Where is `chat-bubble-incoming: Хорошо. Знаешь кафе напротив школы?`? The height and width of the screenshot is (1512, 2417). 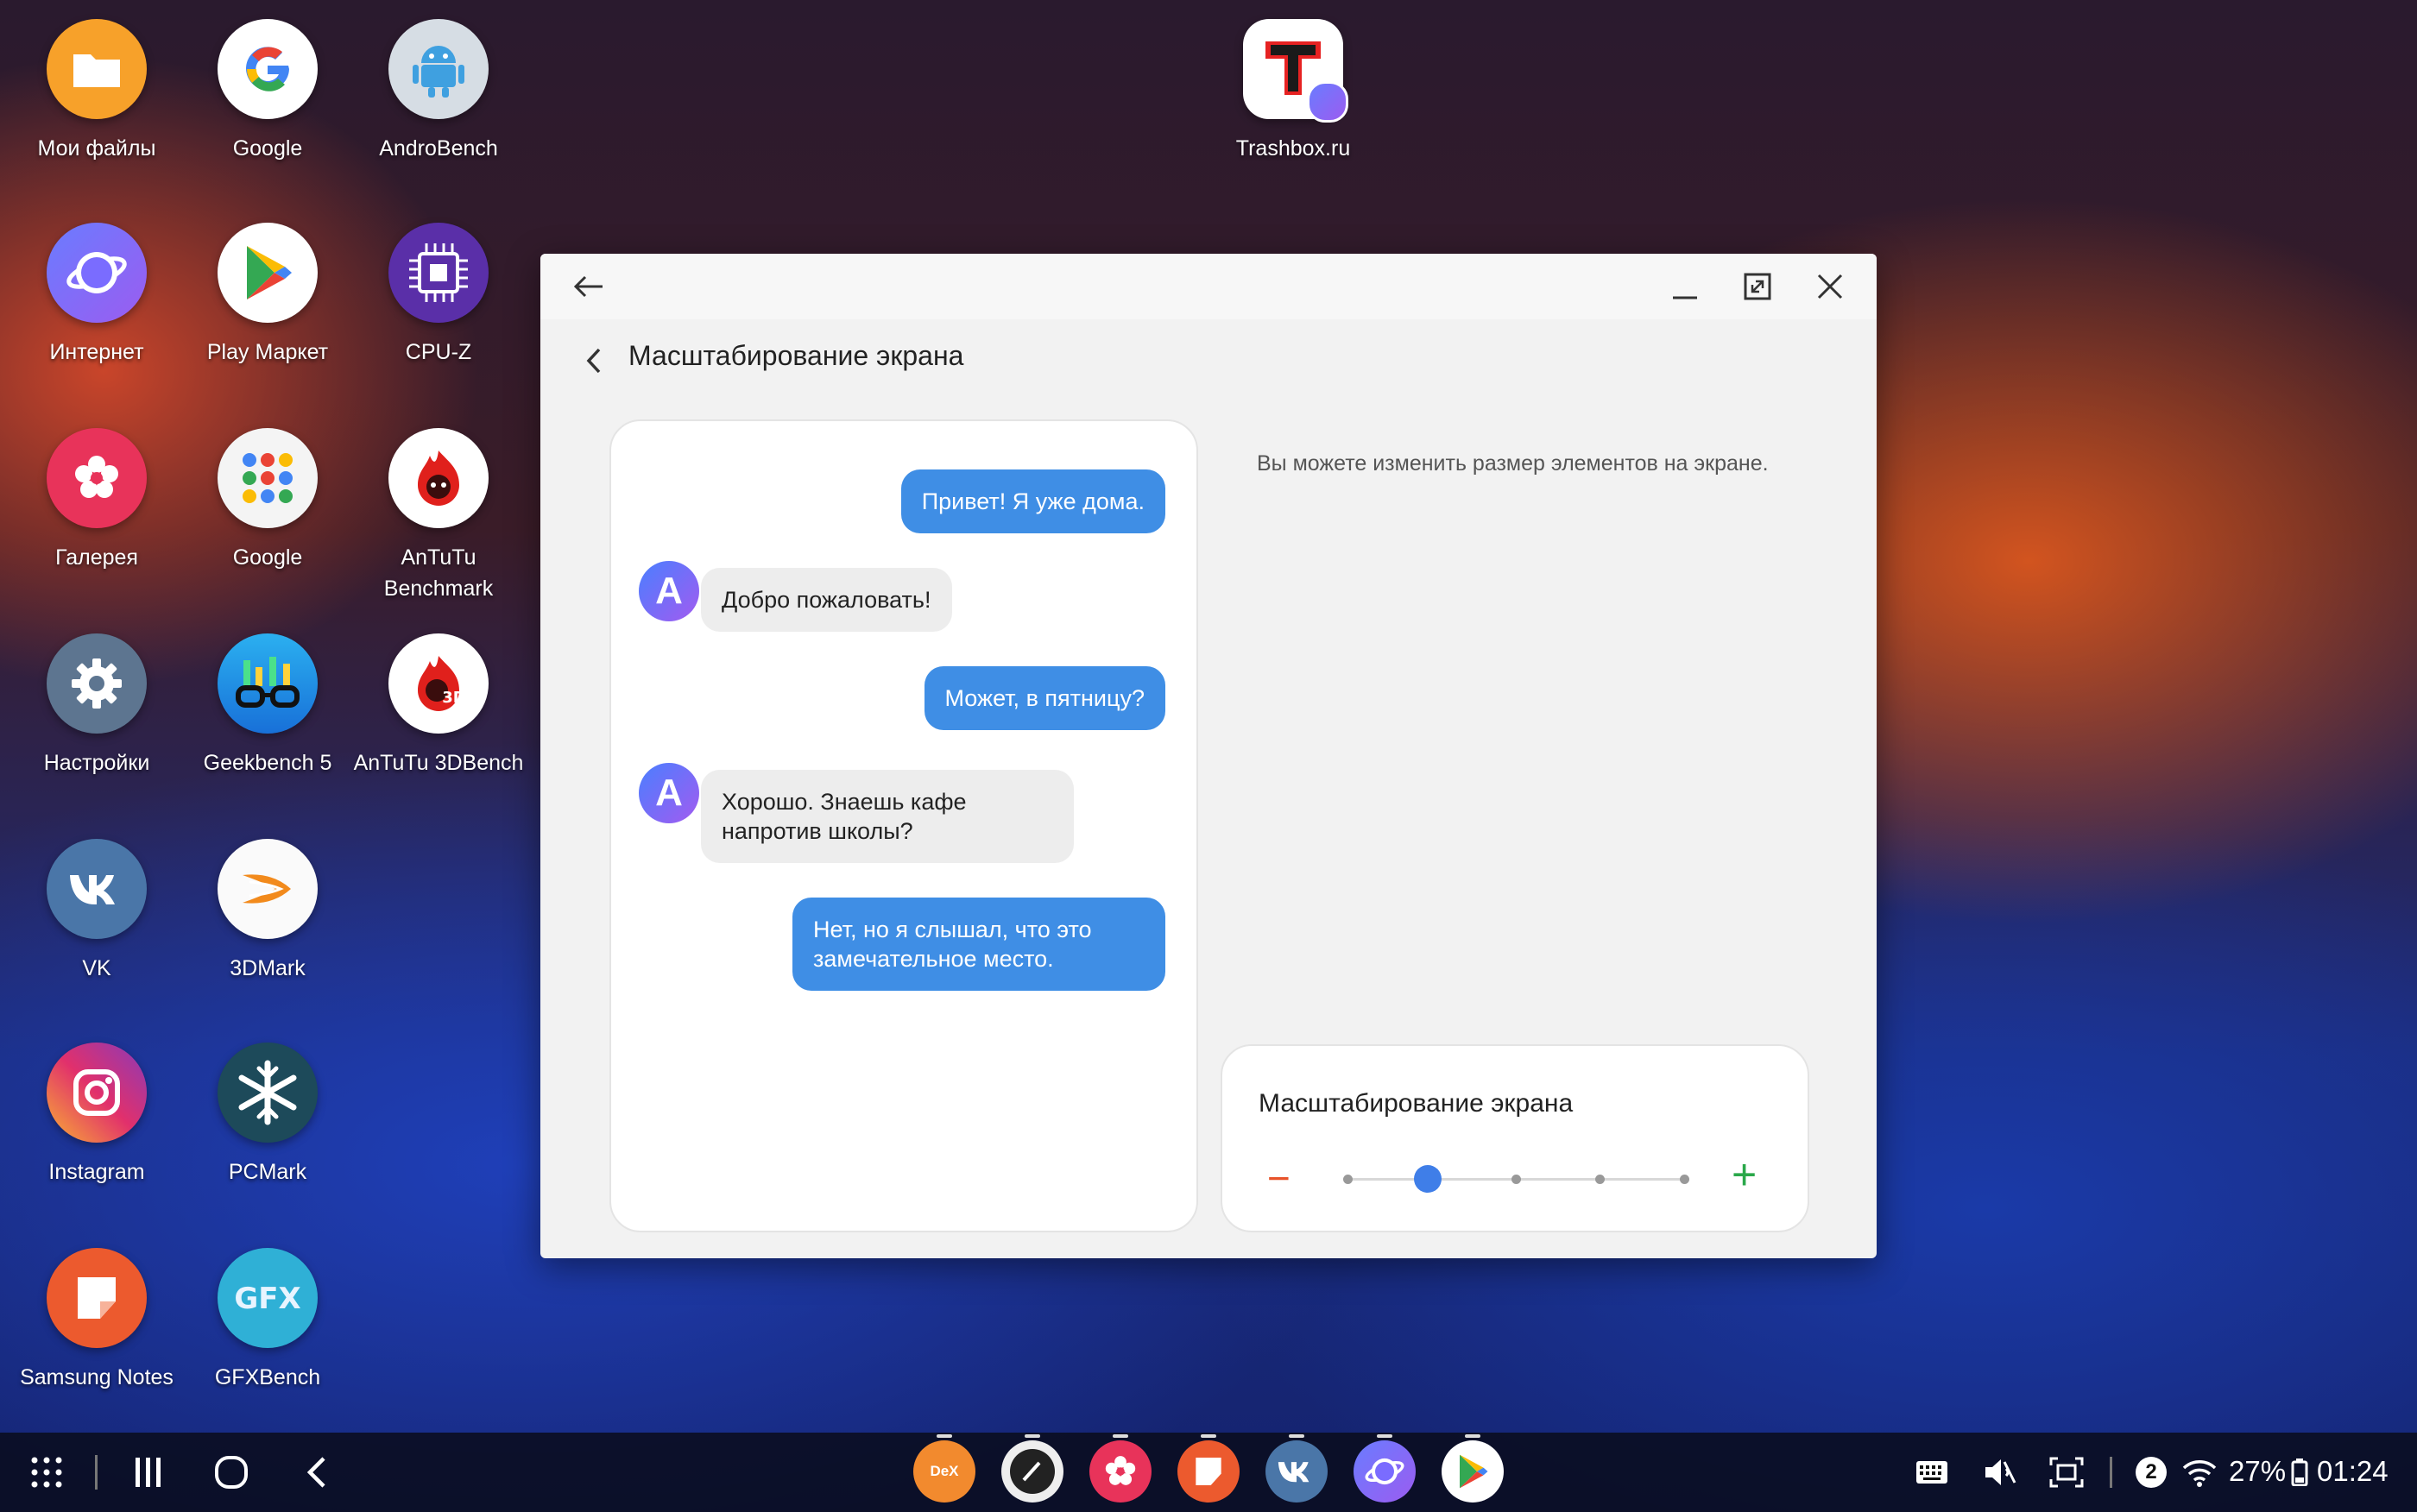
chat-bubble-incoming: Хорошо. Знаешь кафе напротив школы? is located at coordinates (887, 817).